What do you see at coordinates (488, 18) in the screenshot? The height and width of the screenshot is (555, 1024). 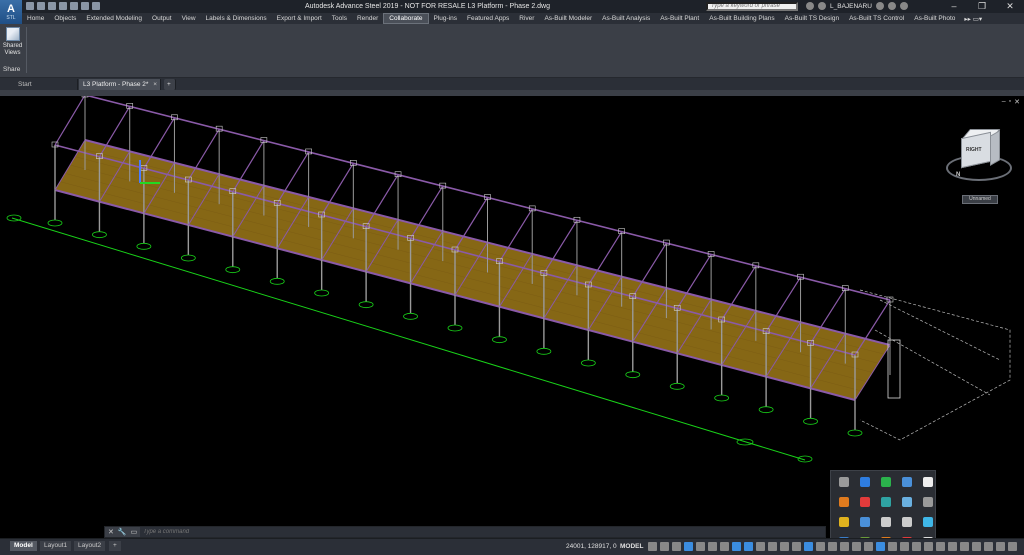 I see `tab-featured-apps: Featured Apps` at bounding box center [488, 18].